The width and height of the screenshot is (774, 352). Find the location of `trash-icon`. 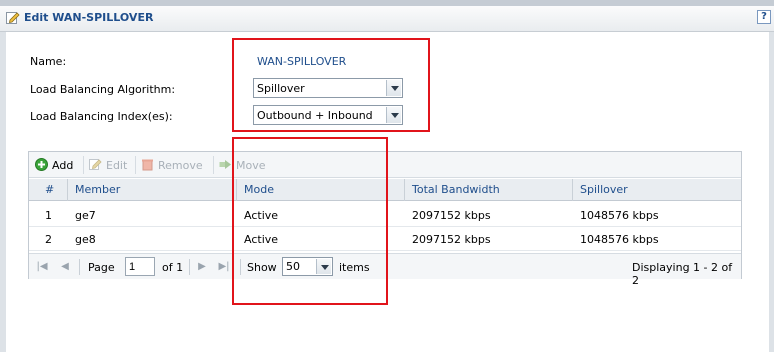

trash-icon is located at coordinates (147, 165).